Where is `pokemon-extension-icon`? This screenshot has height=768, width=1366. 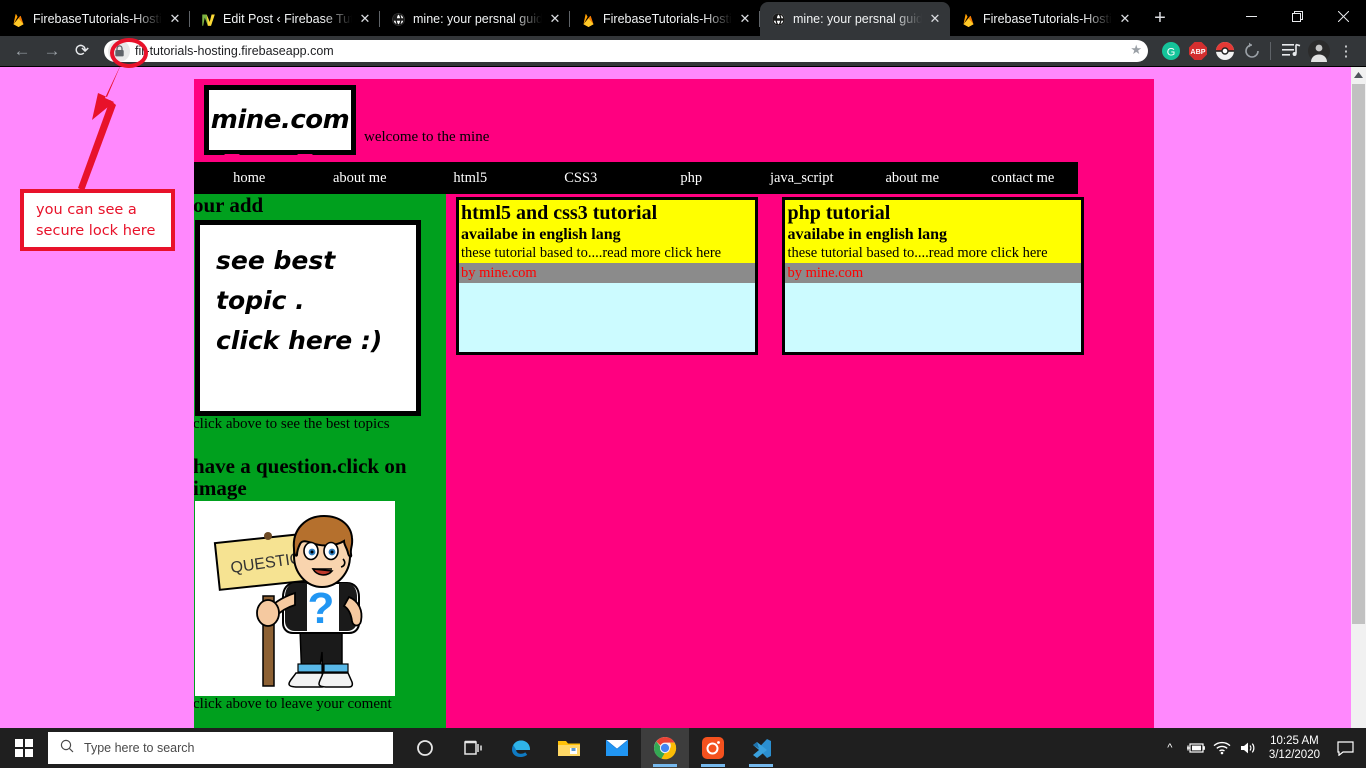
pokemon-extension-icon is located at coordinates (1225, 51).